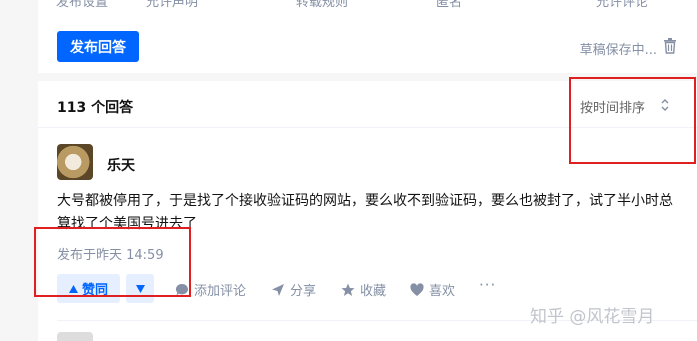 The height and width of the screenshot is (341, 697). What do you see at coordinates (278, 289) in the screenshot?
I see `share-icon` at bounding box center [278, 289].